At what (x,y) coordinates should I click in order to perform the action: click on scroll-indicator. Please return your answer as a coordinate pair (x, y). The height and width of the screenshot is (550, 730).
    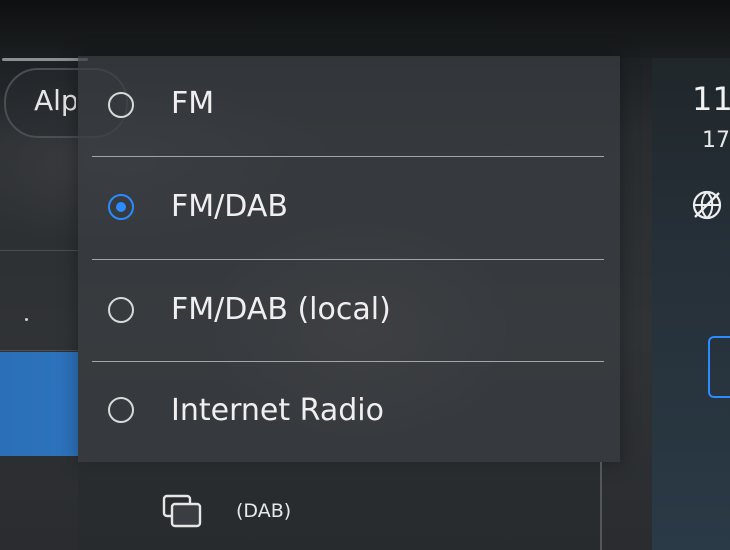
    Looking at the image, I should click on (45, 59).